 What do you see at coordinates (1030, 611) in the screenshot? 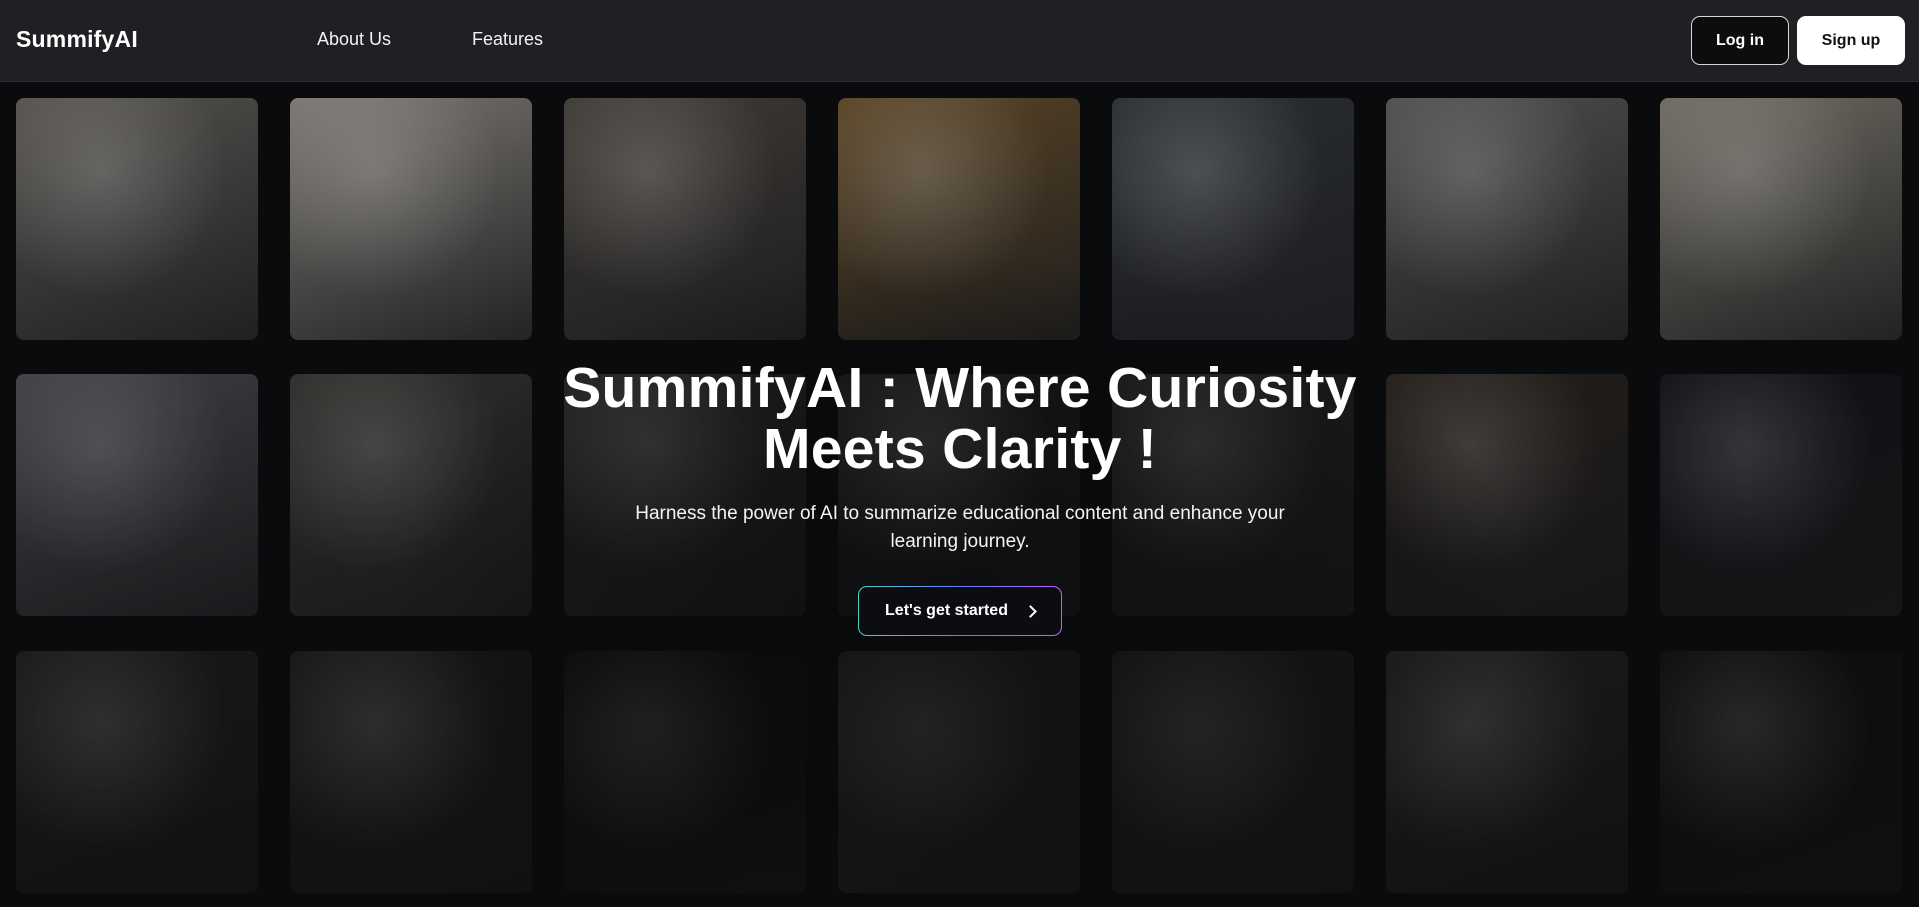
I see `chevron-right-icon` at bounding box center [1030, 611].